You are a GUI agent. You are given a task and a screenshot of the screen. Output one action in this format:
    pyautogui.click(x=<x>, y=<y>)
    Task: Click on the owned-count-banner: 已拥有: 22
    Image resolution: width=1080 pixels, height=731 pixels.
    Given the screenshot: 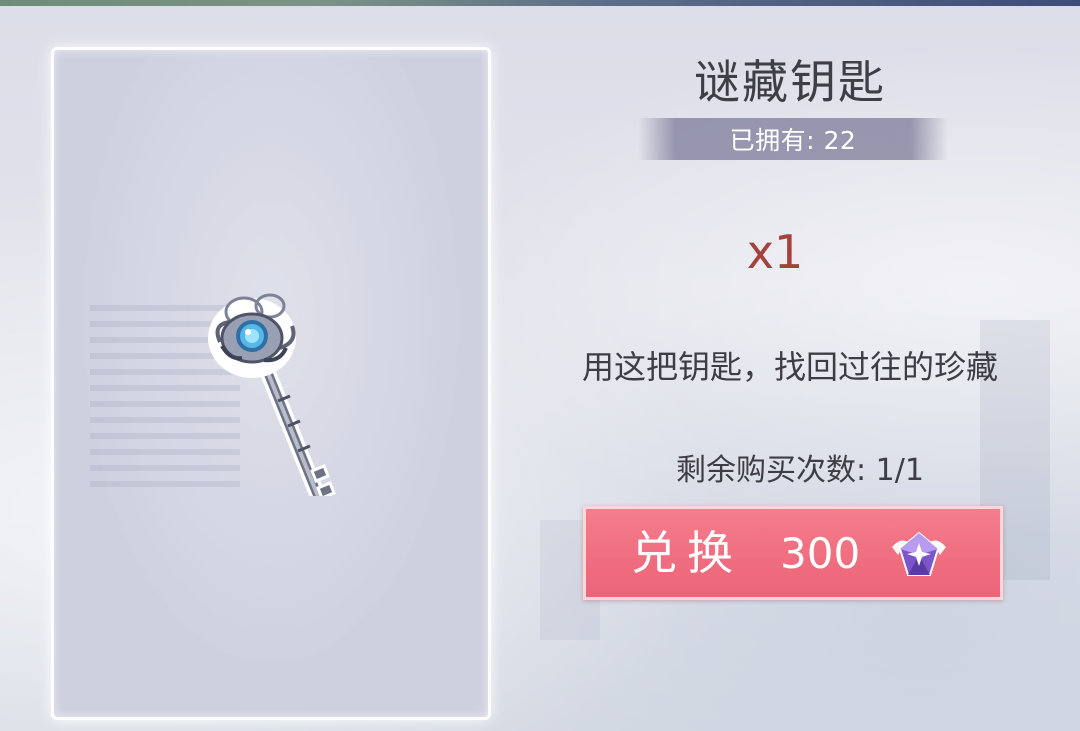 What is the action you would take?
    pyautogui.click(x=793, y=139)
    